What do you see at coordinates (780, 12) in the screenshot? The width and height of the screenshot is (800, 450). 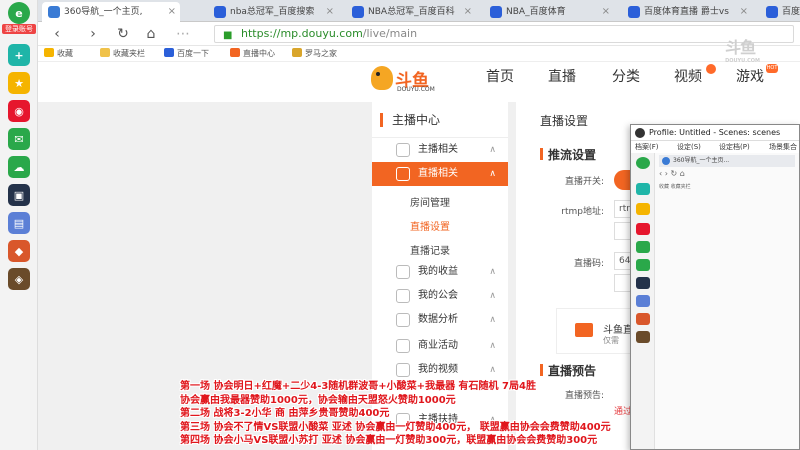 I see `tab-5: 百度` at bounding box center [780, 12].